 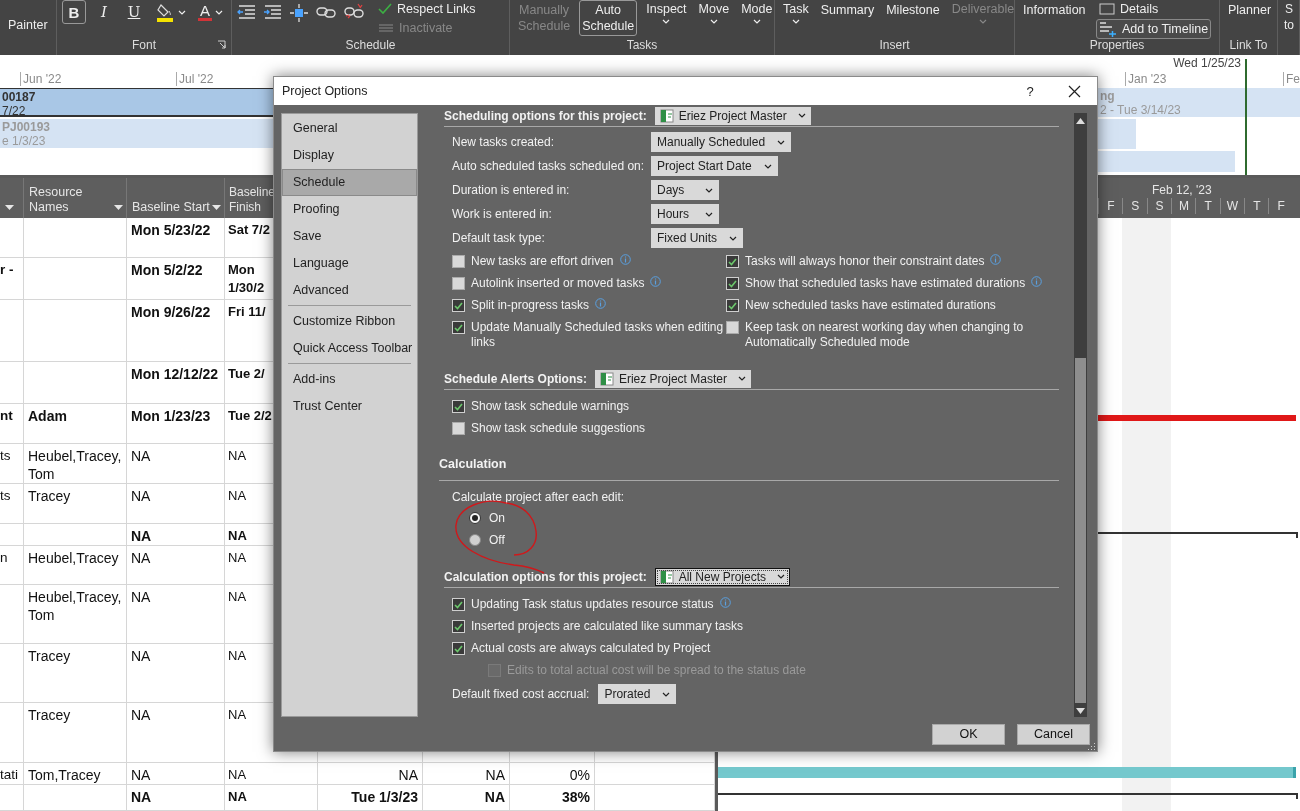 I want to click on checkbox-label: Inserted projects are calculated like summary tasks, so click(x=607, y=626).